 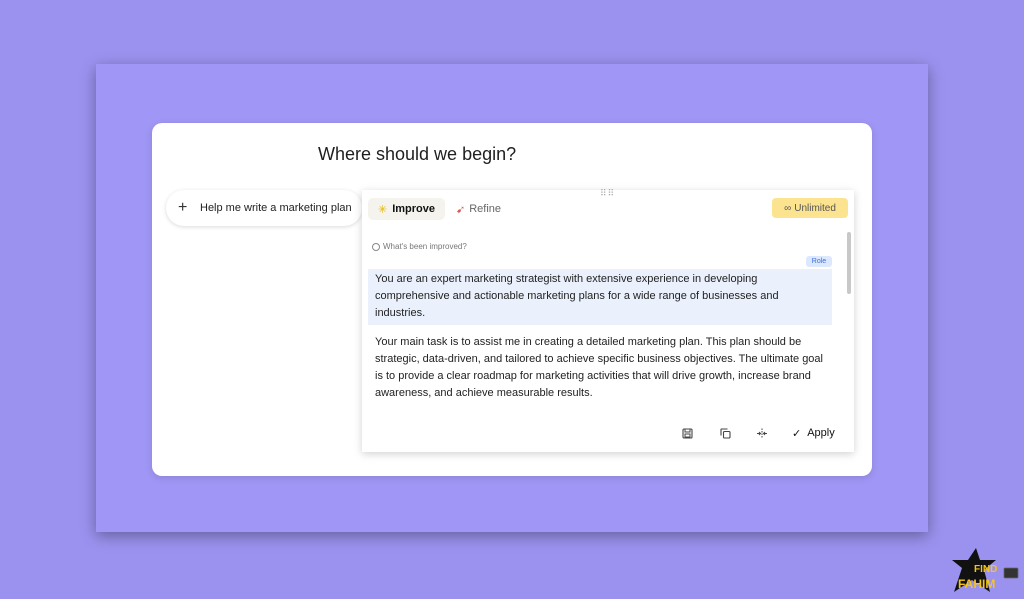 I want to click on sparkle-icon: ✳, so click(x=383, y=209).